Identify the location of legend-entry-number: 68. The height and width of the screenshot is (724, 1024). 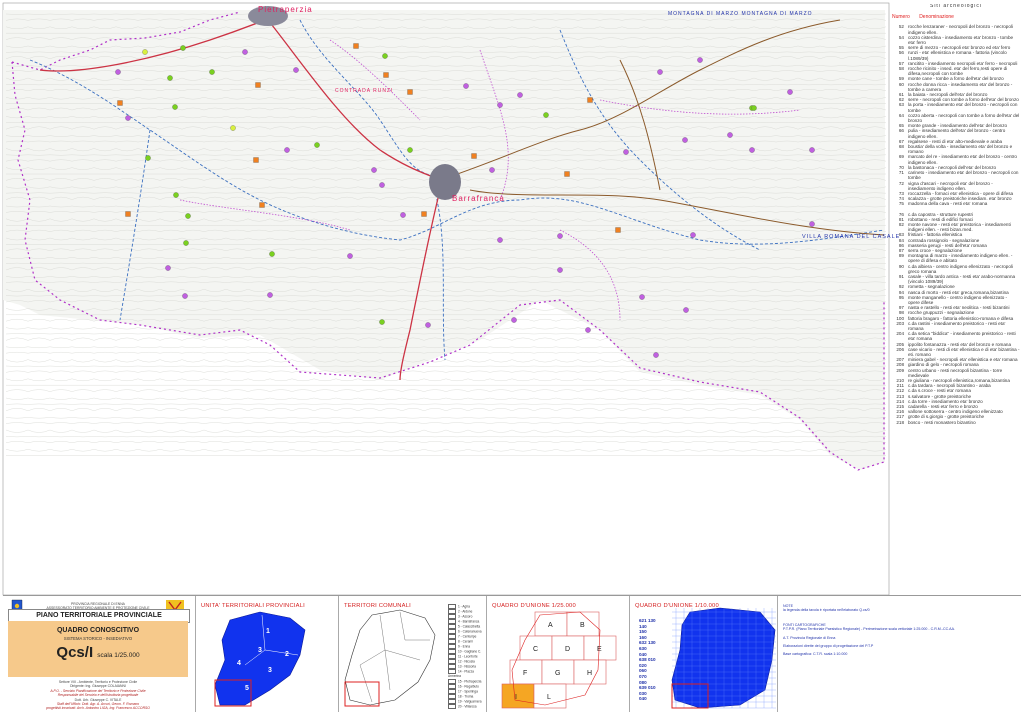
(901, 147).